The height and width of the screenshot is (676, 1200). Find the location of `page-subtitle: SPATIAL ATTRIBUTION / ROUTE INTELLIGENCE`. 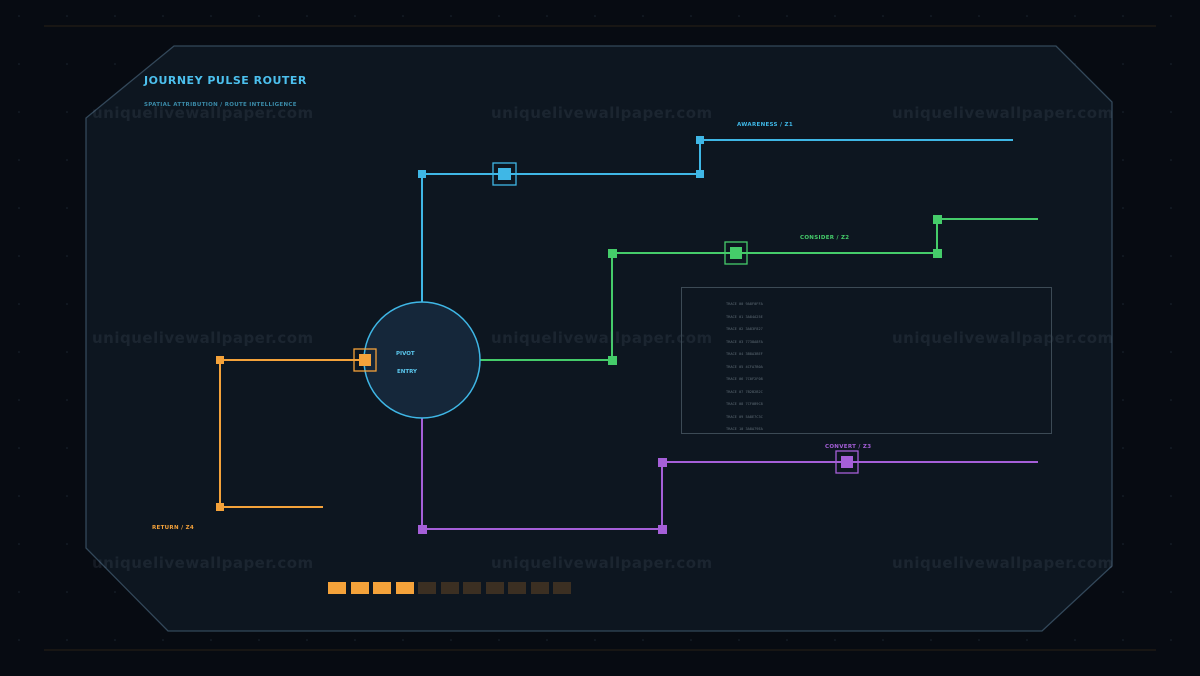

page-subtitle: SPATIAL ATTRIBUTION / ROUTE INTELLIGENCE is located at coordinates (220, 105).